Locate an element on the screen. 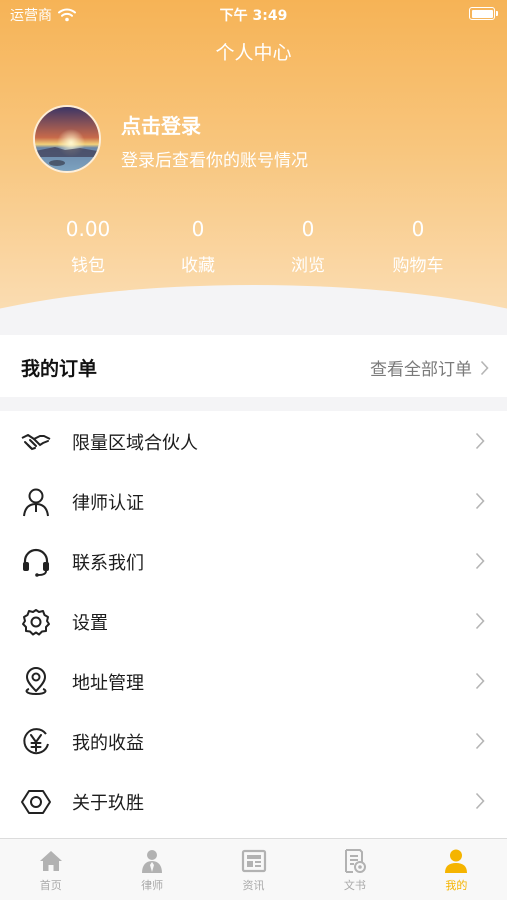 This screenshot has height=900, width=507. tab-label: 律师 is located at coordinates (152, 885).